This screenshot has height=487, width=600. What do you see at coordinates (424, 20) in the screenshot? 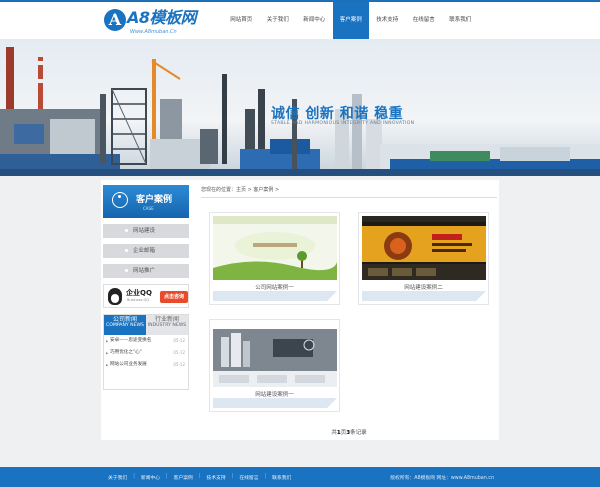
I see `nav-item-message: 在线留言` at bounding box center [424, 20].